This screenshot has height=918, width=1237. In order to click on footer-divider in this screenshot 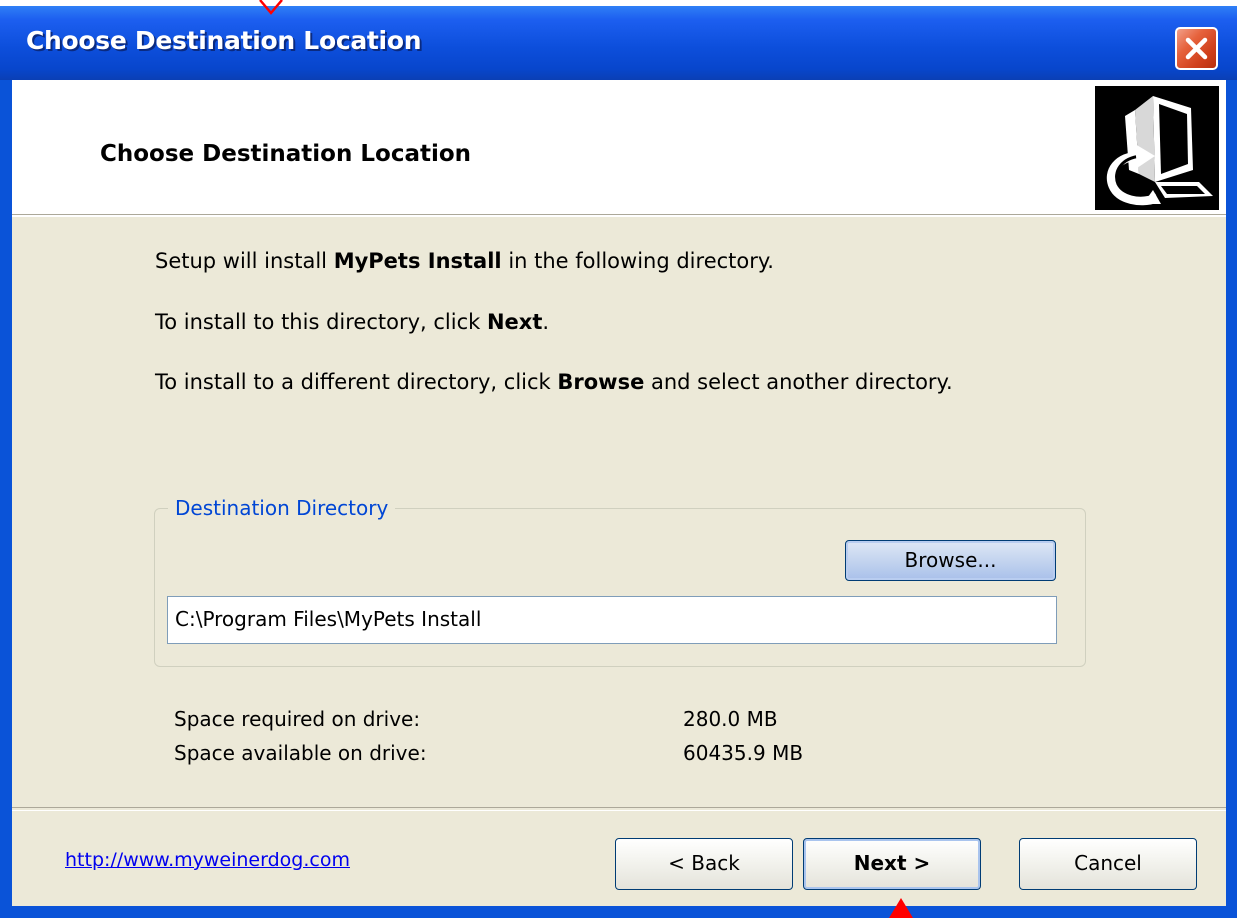, I will do `click(619, 809)`.